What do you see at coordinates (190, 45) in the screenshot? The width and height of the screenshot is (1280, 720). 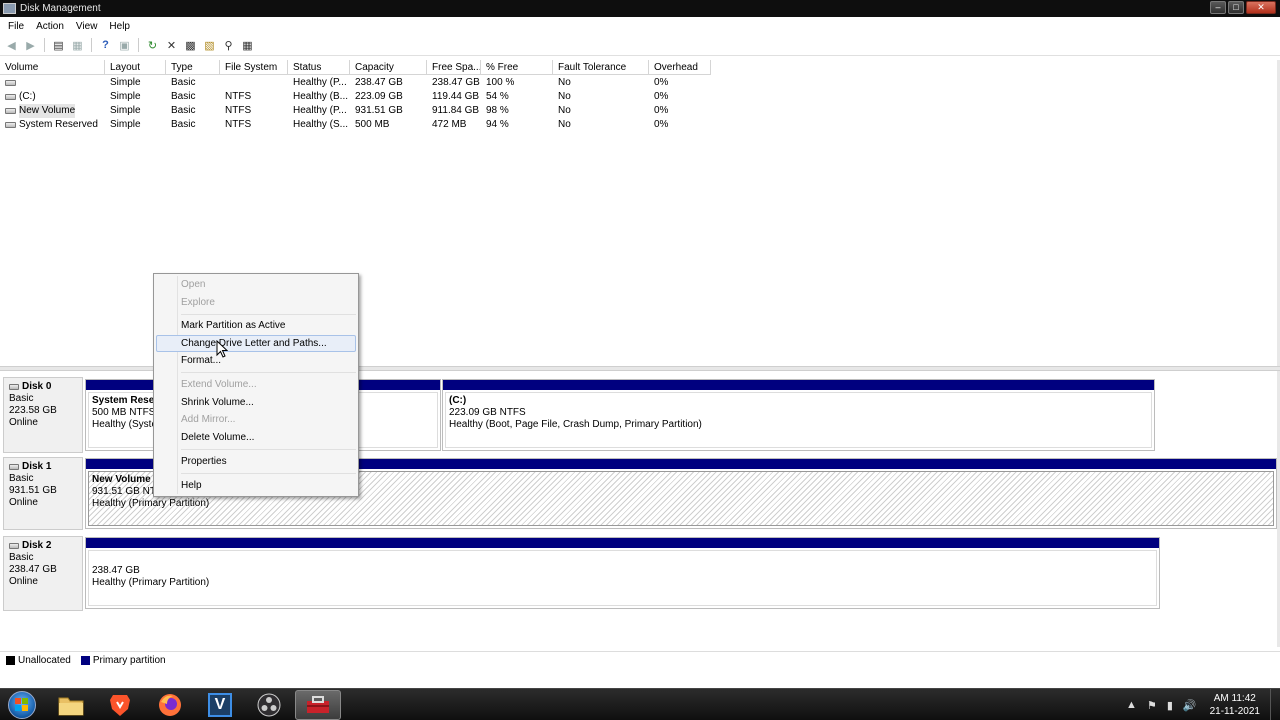 I see `properties-icon: ▩` at bounding box center [190, 45].